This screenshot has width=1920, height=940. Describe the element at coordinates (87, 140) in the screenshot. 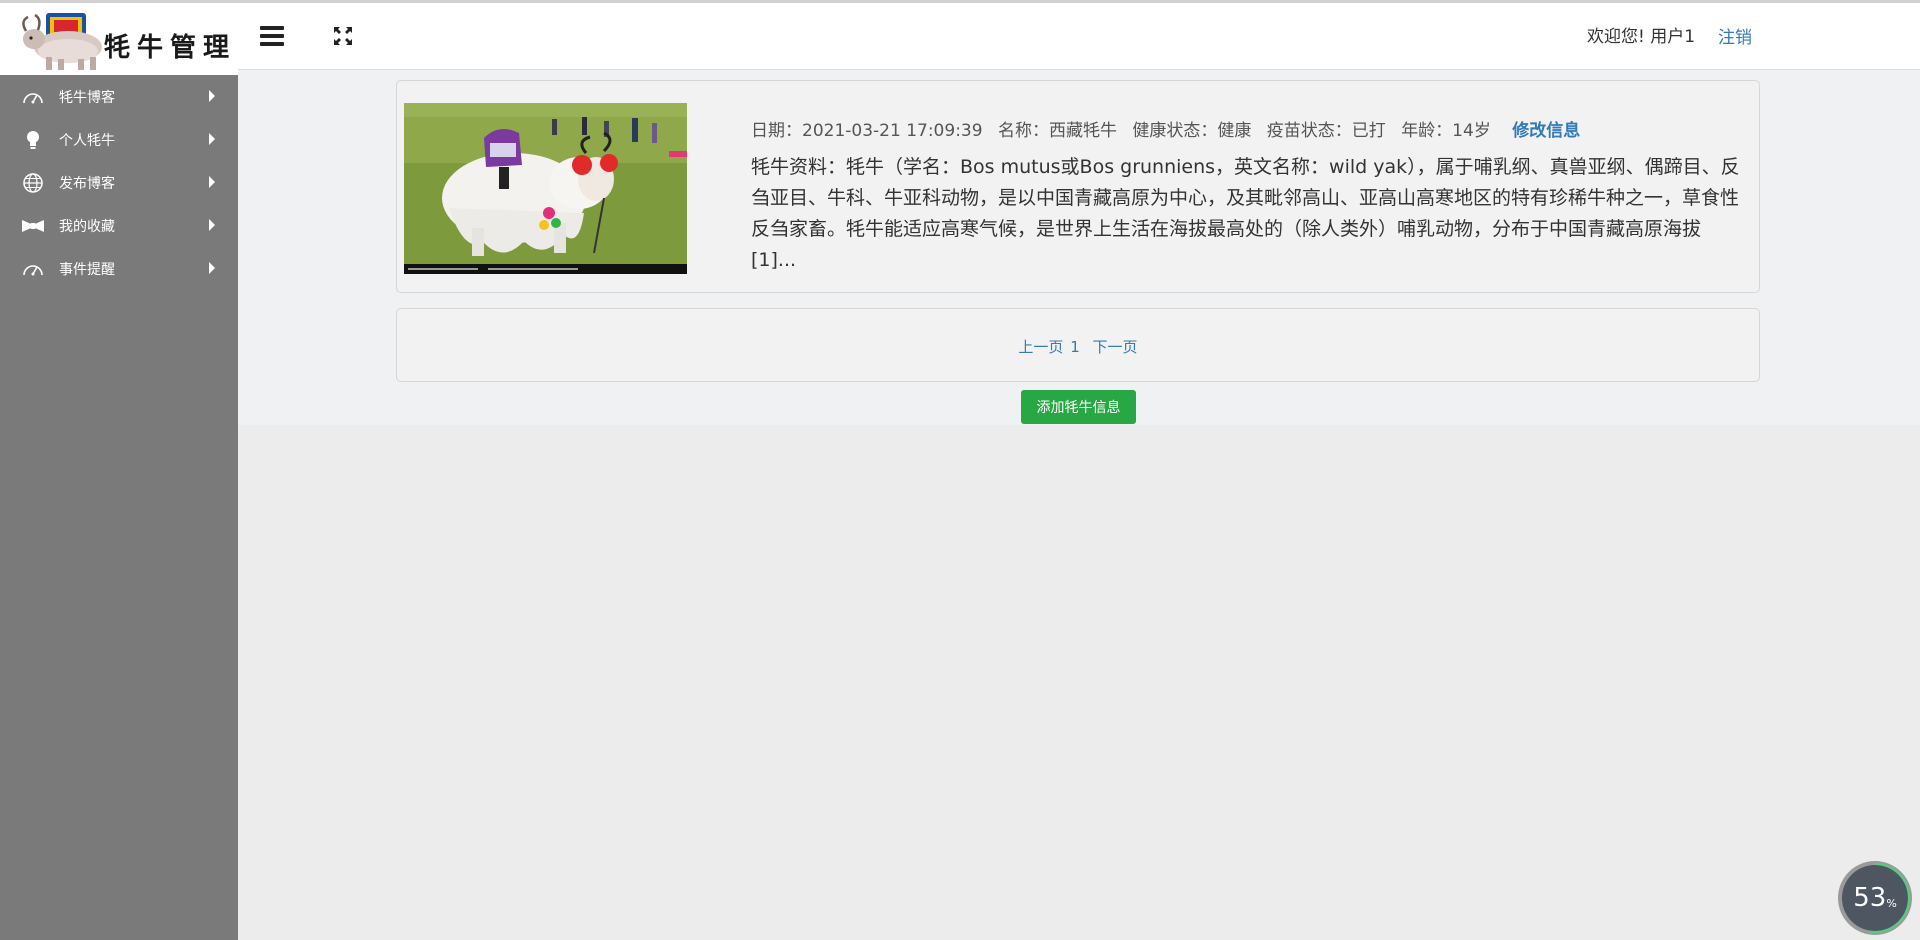

I see `sidebar-item-label: 个人牦牛` at that location.